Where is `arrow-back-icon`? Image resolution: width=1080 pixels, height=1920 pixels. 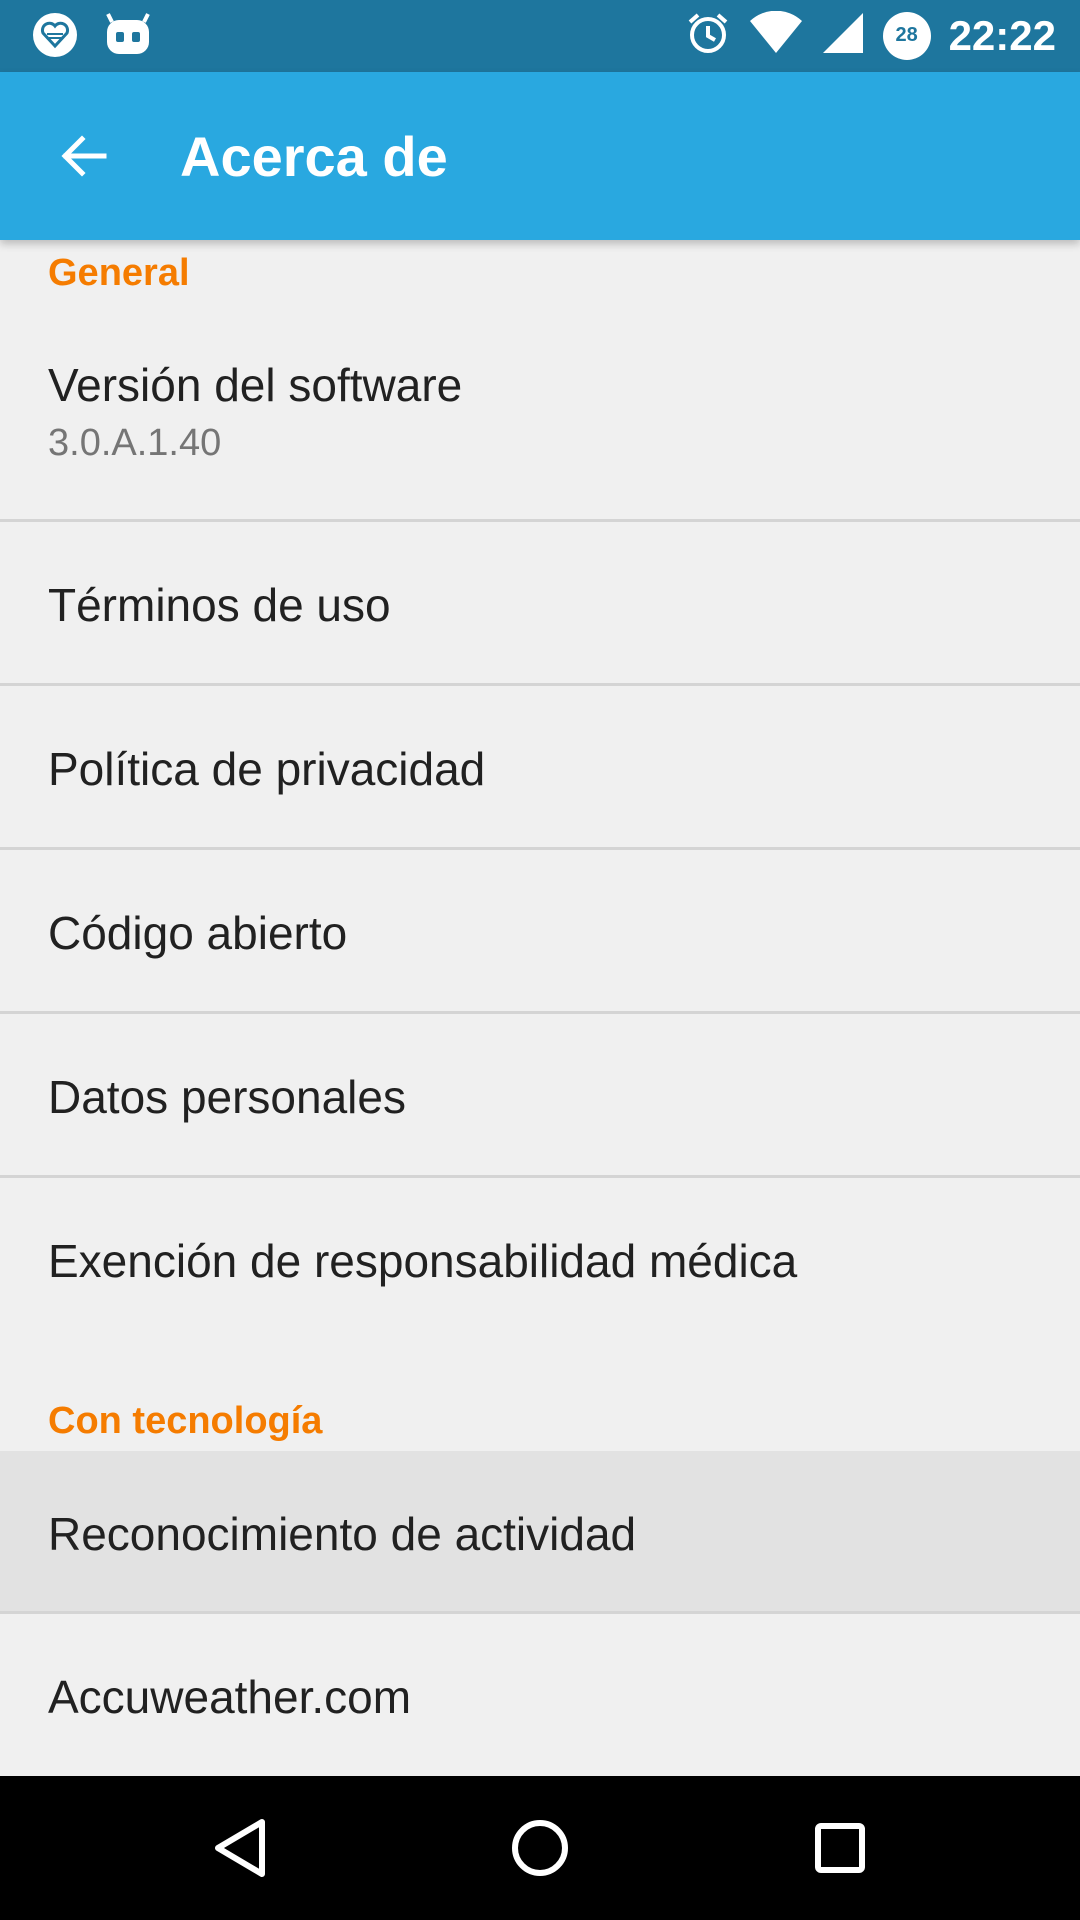
arrow-back-icon is located at coordinates (84, 156).